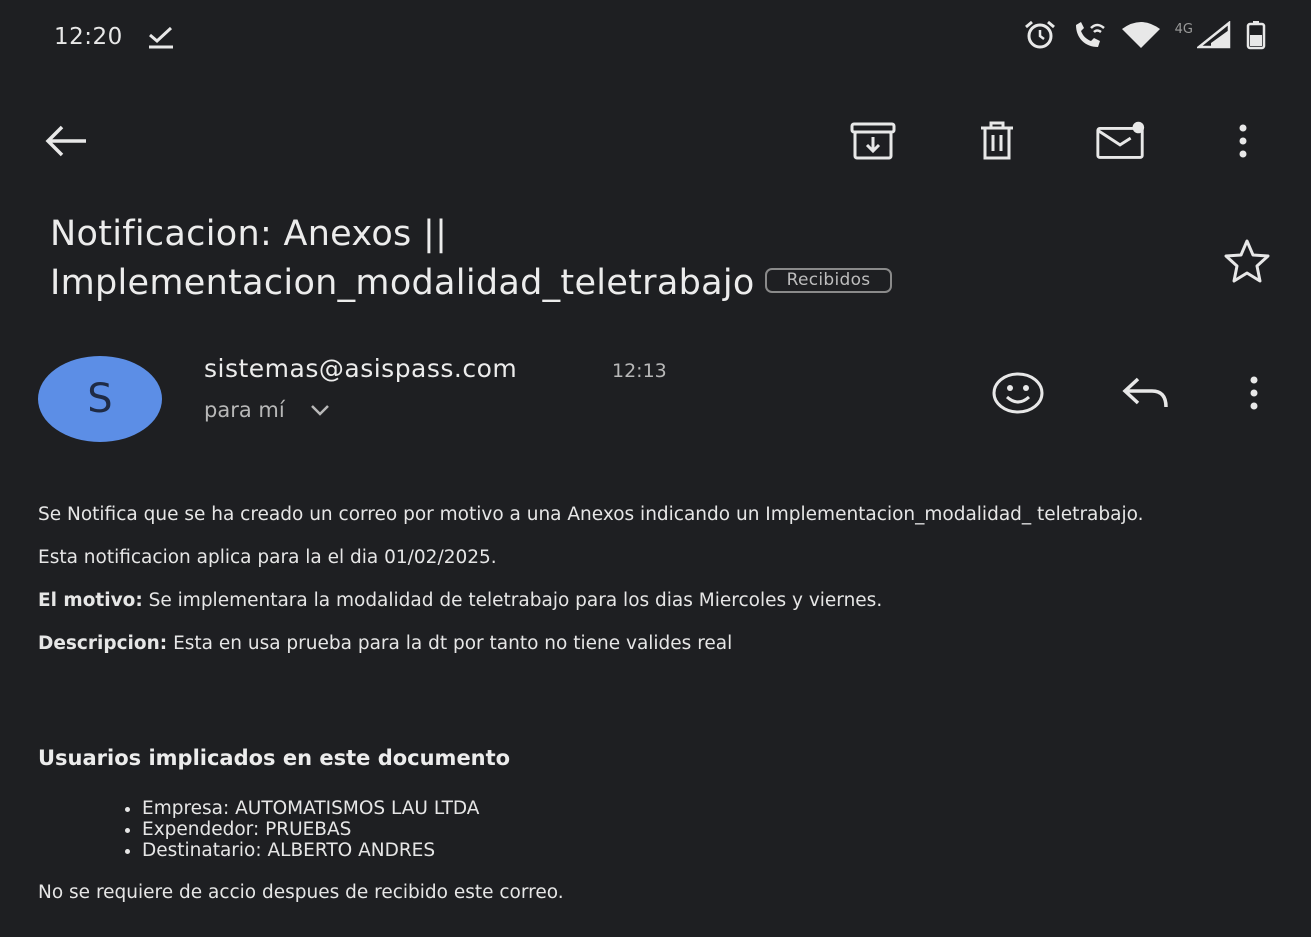  What do you see at coordinates (161, 37) in the screenshot?
I see `check-icon` at bounding box center [161, 37].